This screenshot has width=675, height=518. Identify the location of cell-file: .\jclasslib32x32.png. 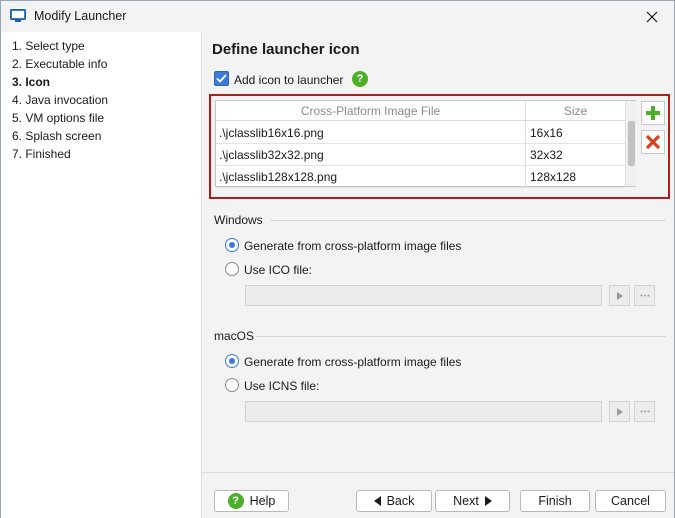
(271, 155).